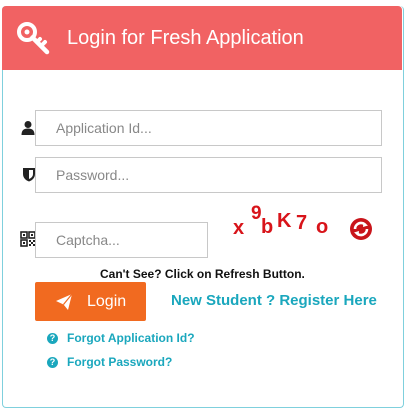 The width and height of the screenshot is (415, 414). I want to click on captcha-char: o, so click(322, 227).